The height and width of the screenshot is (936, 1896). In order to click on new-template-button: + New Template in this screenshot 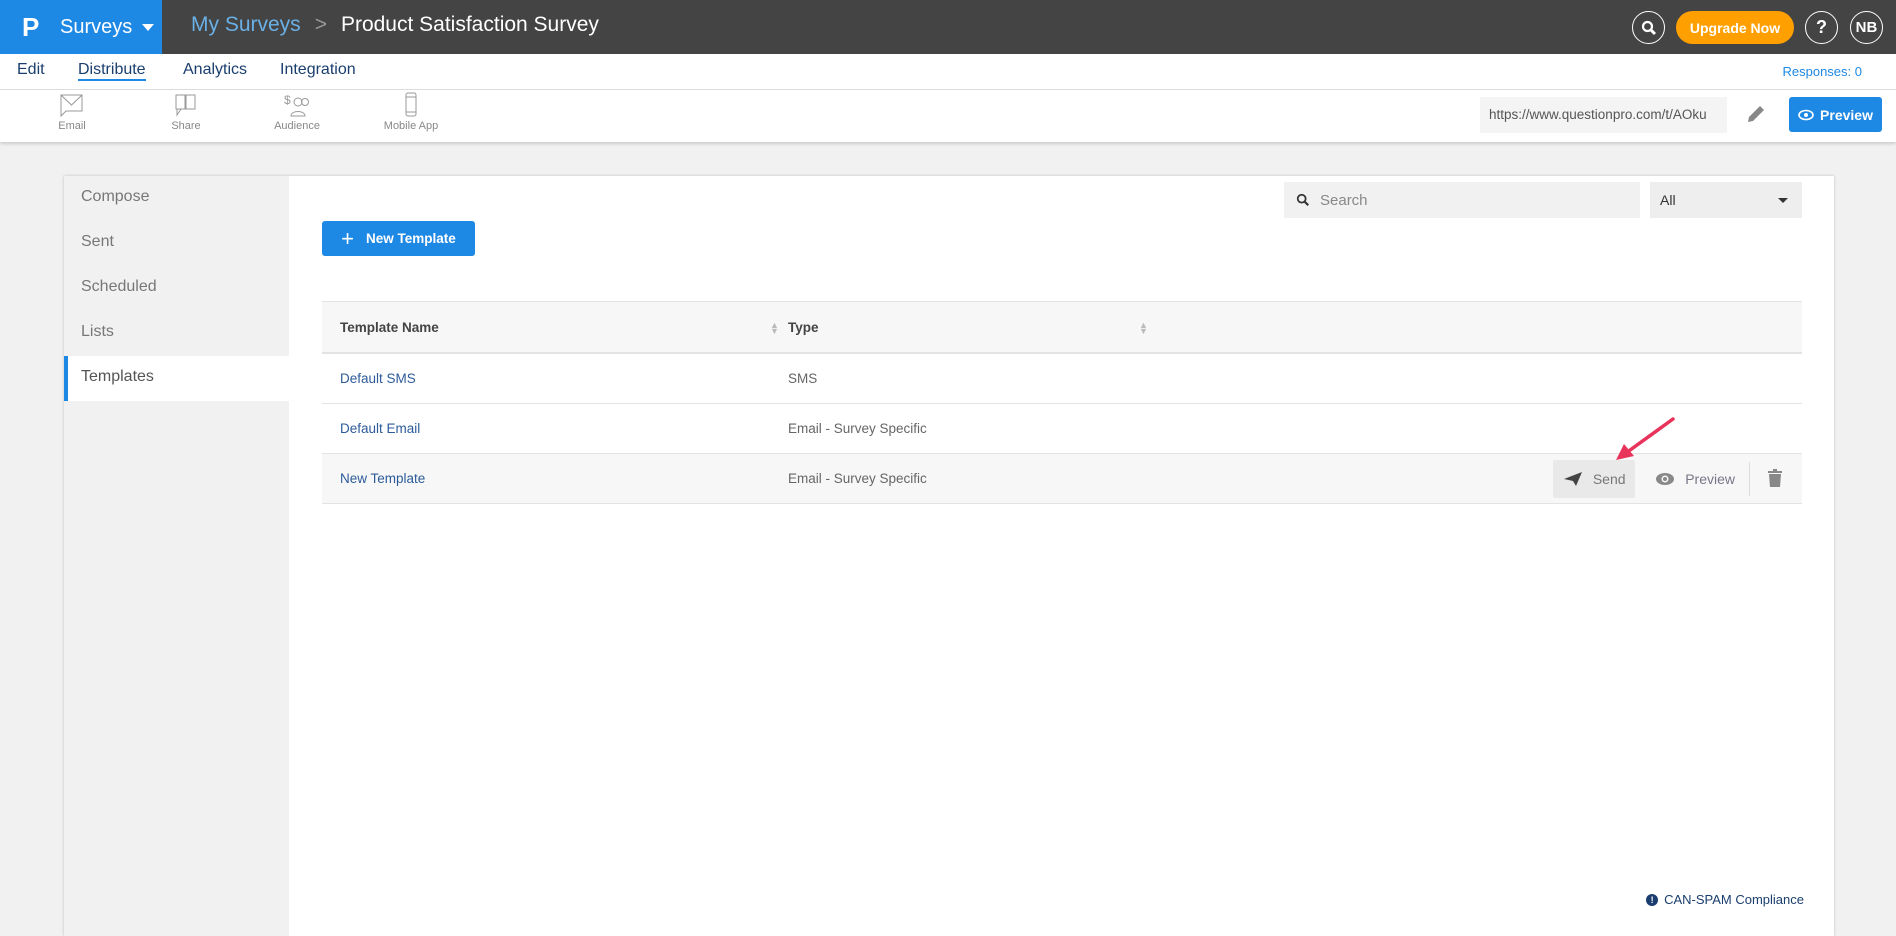, I will do `click(398, 238)`.